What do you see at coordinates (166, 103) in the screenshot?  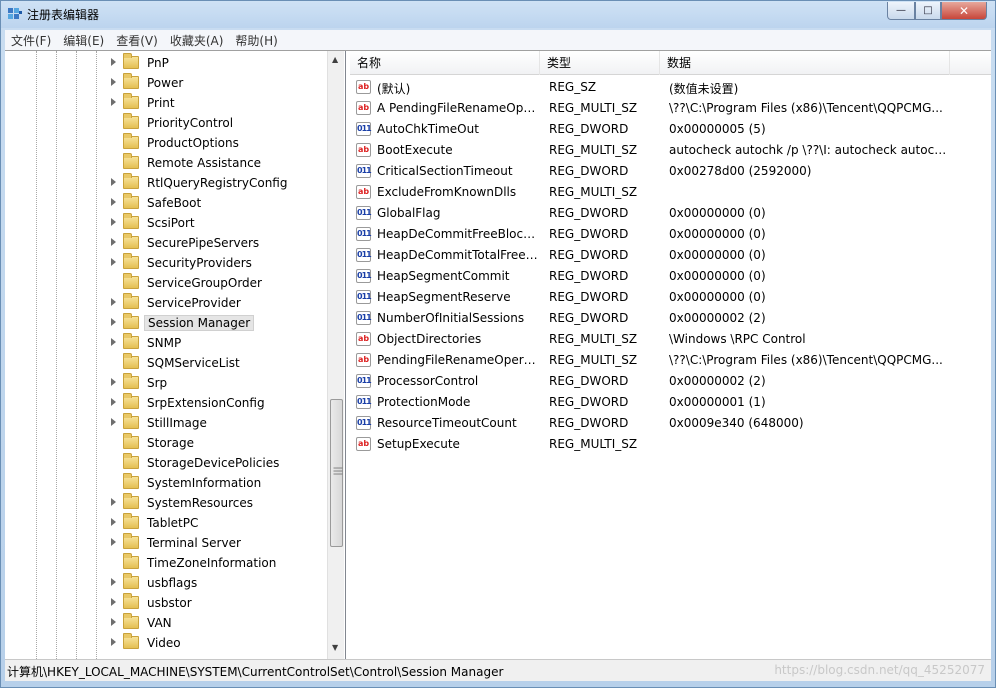 I see `tree-node: Print` at bounding box center [166, 103].